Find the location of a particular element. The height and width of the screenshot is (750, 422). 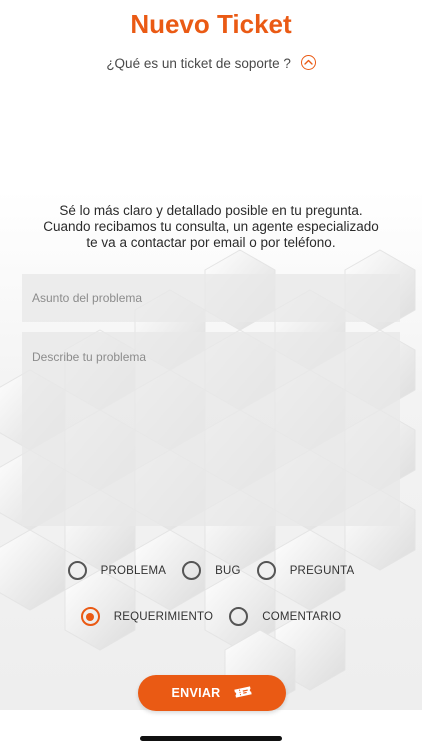

category-option-requerimiento: REQUERIMIENTO is located at coordinates (147, 616).